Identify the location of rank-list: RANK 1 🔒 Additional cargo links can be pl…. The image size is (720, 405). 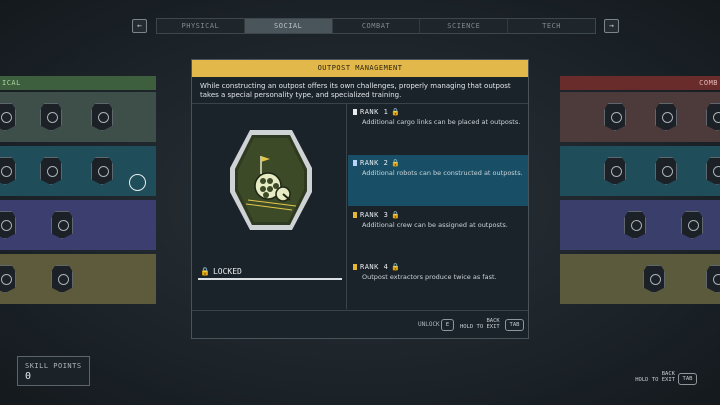
(438, 206).